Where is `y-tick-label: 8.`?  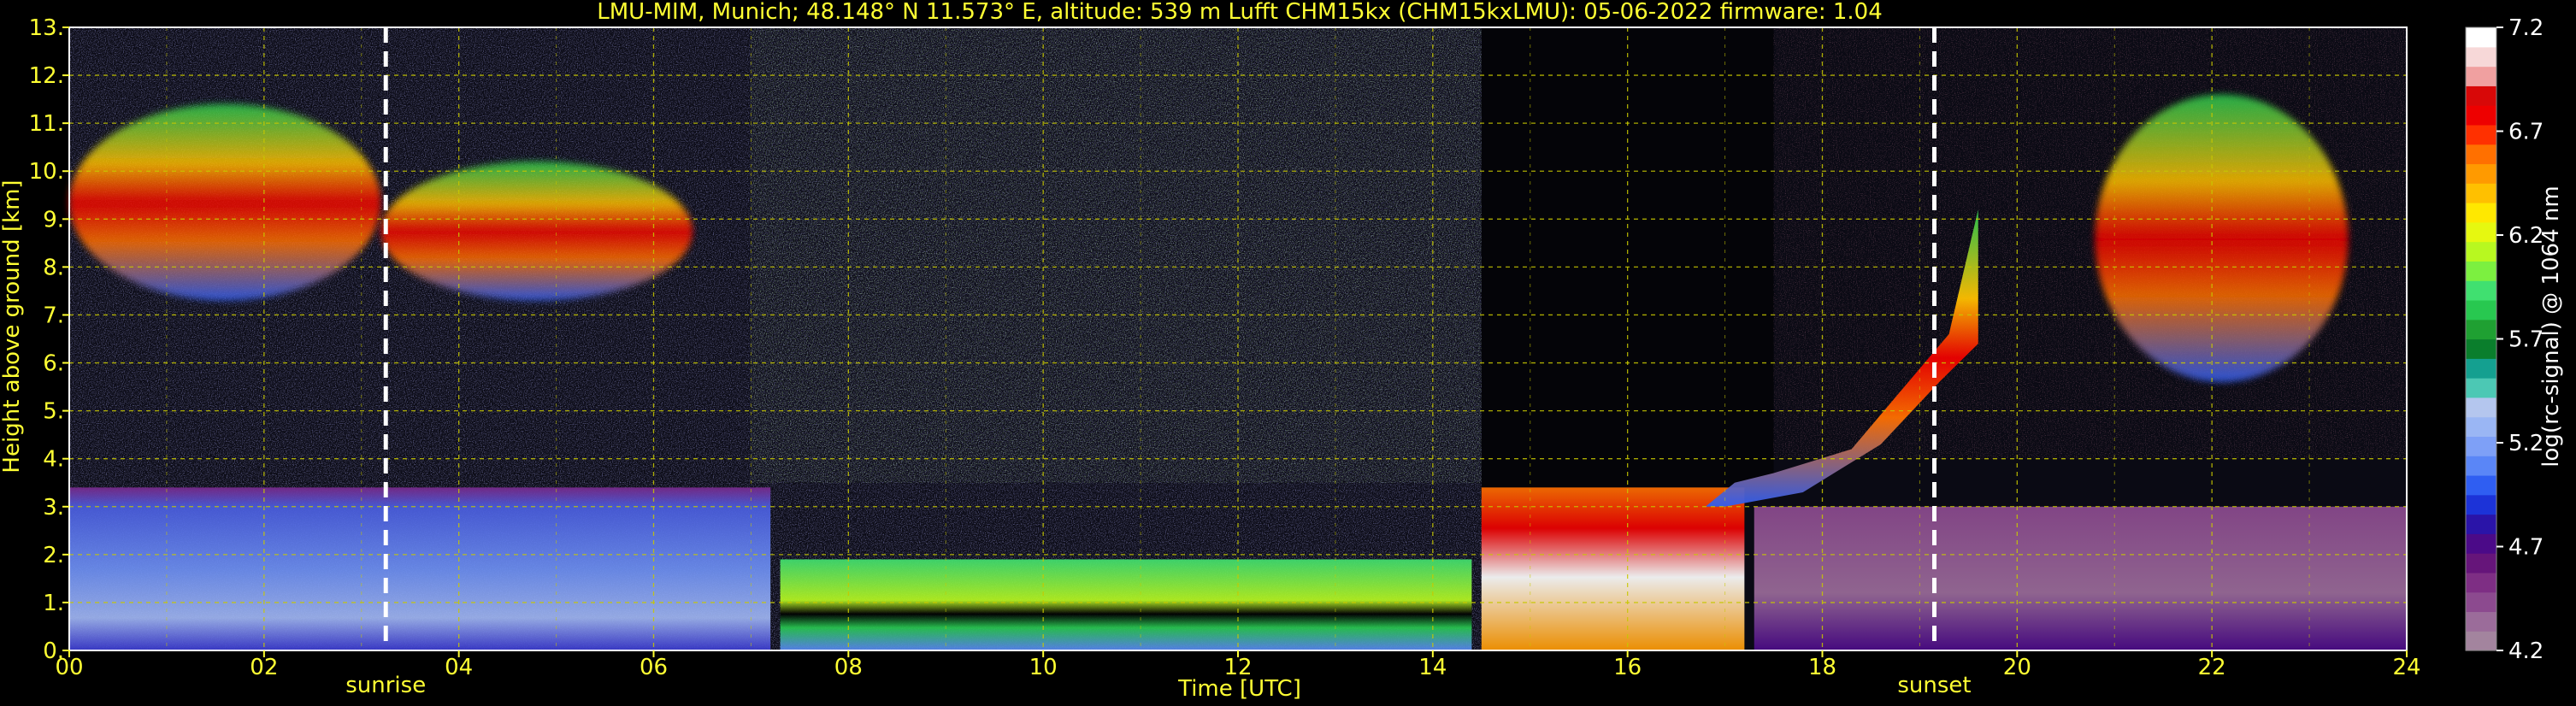
y-tick-label: 8. is located at coordinates (53, 267).